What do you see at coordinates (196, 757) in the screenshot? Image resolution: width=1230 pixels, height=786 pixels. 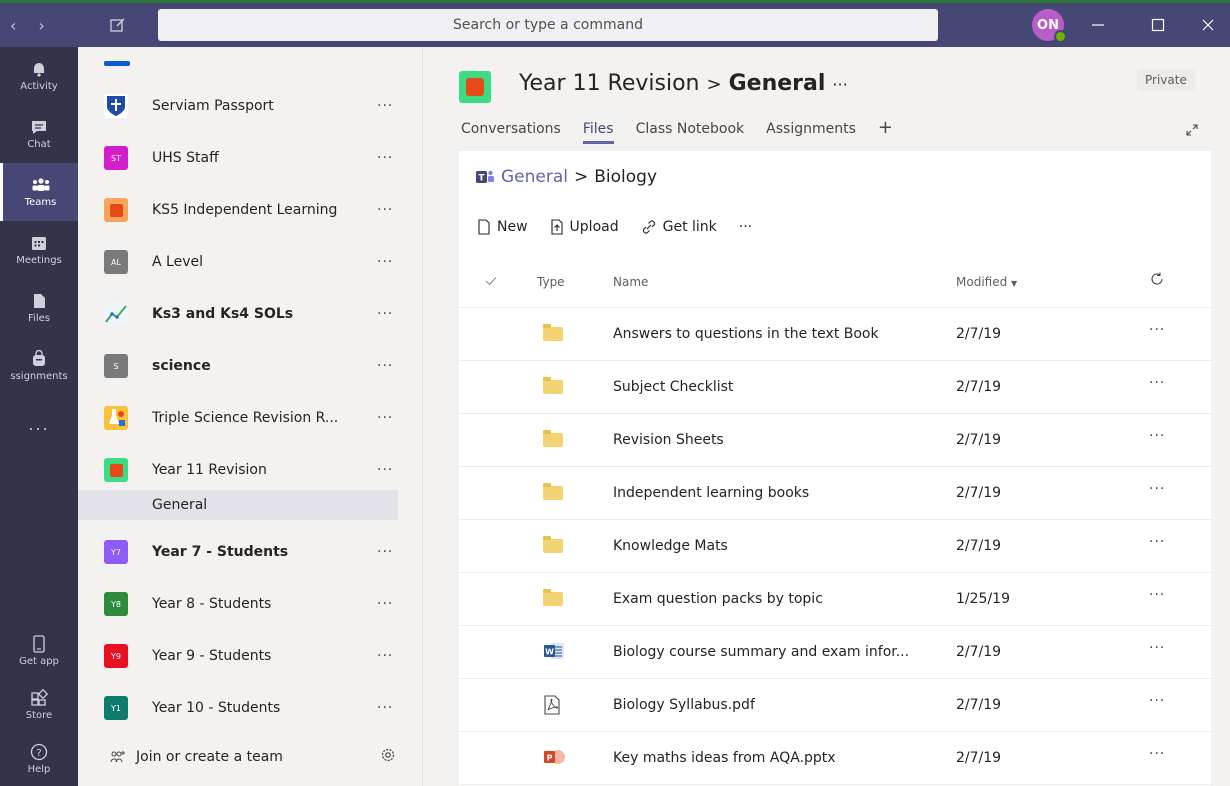 I see `join-team-button: Join or create a team` at bounding box center [196, 757].